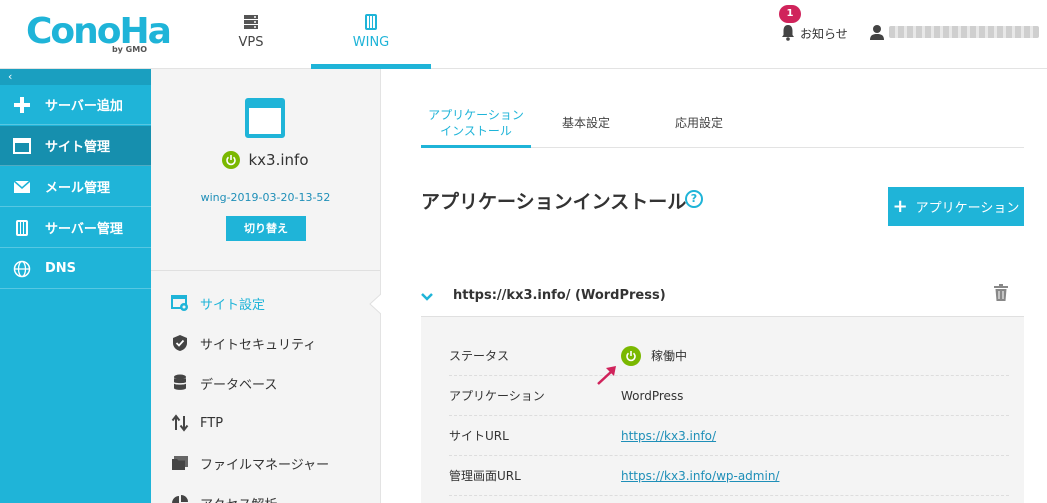 This screenshot has width=1047, height=503. What do you see at coordinates (1001, 293) in the screenshot?
I see `trash-icon` at bounding box center [1001, 293].